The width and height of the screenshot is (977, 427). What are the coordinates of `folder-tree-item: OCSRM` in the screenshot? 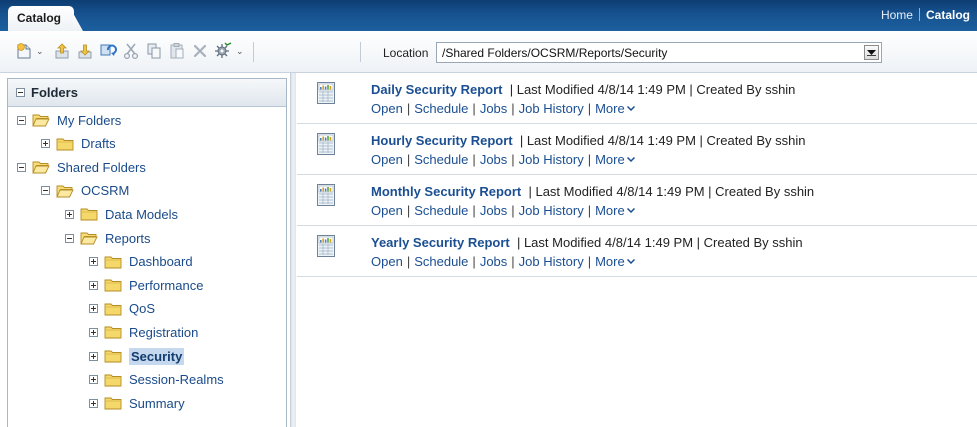 It's located at (85, 191).